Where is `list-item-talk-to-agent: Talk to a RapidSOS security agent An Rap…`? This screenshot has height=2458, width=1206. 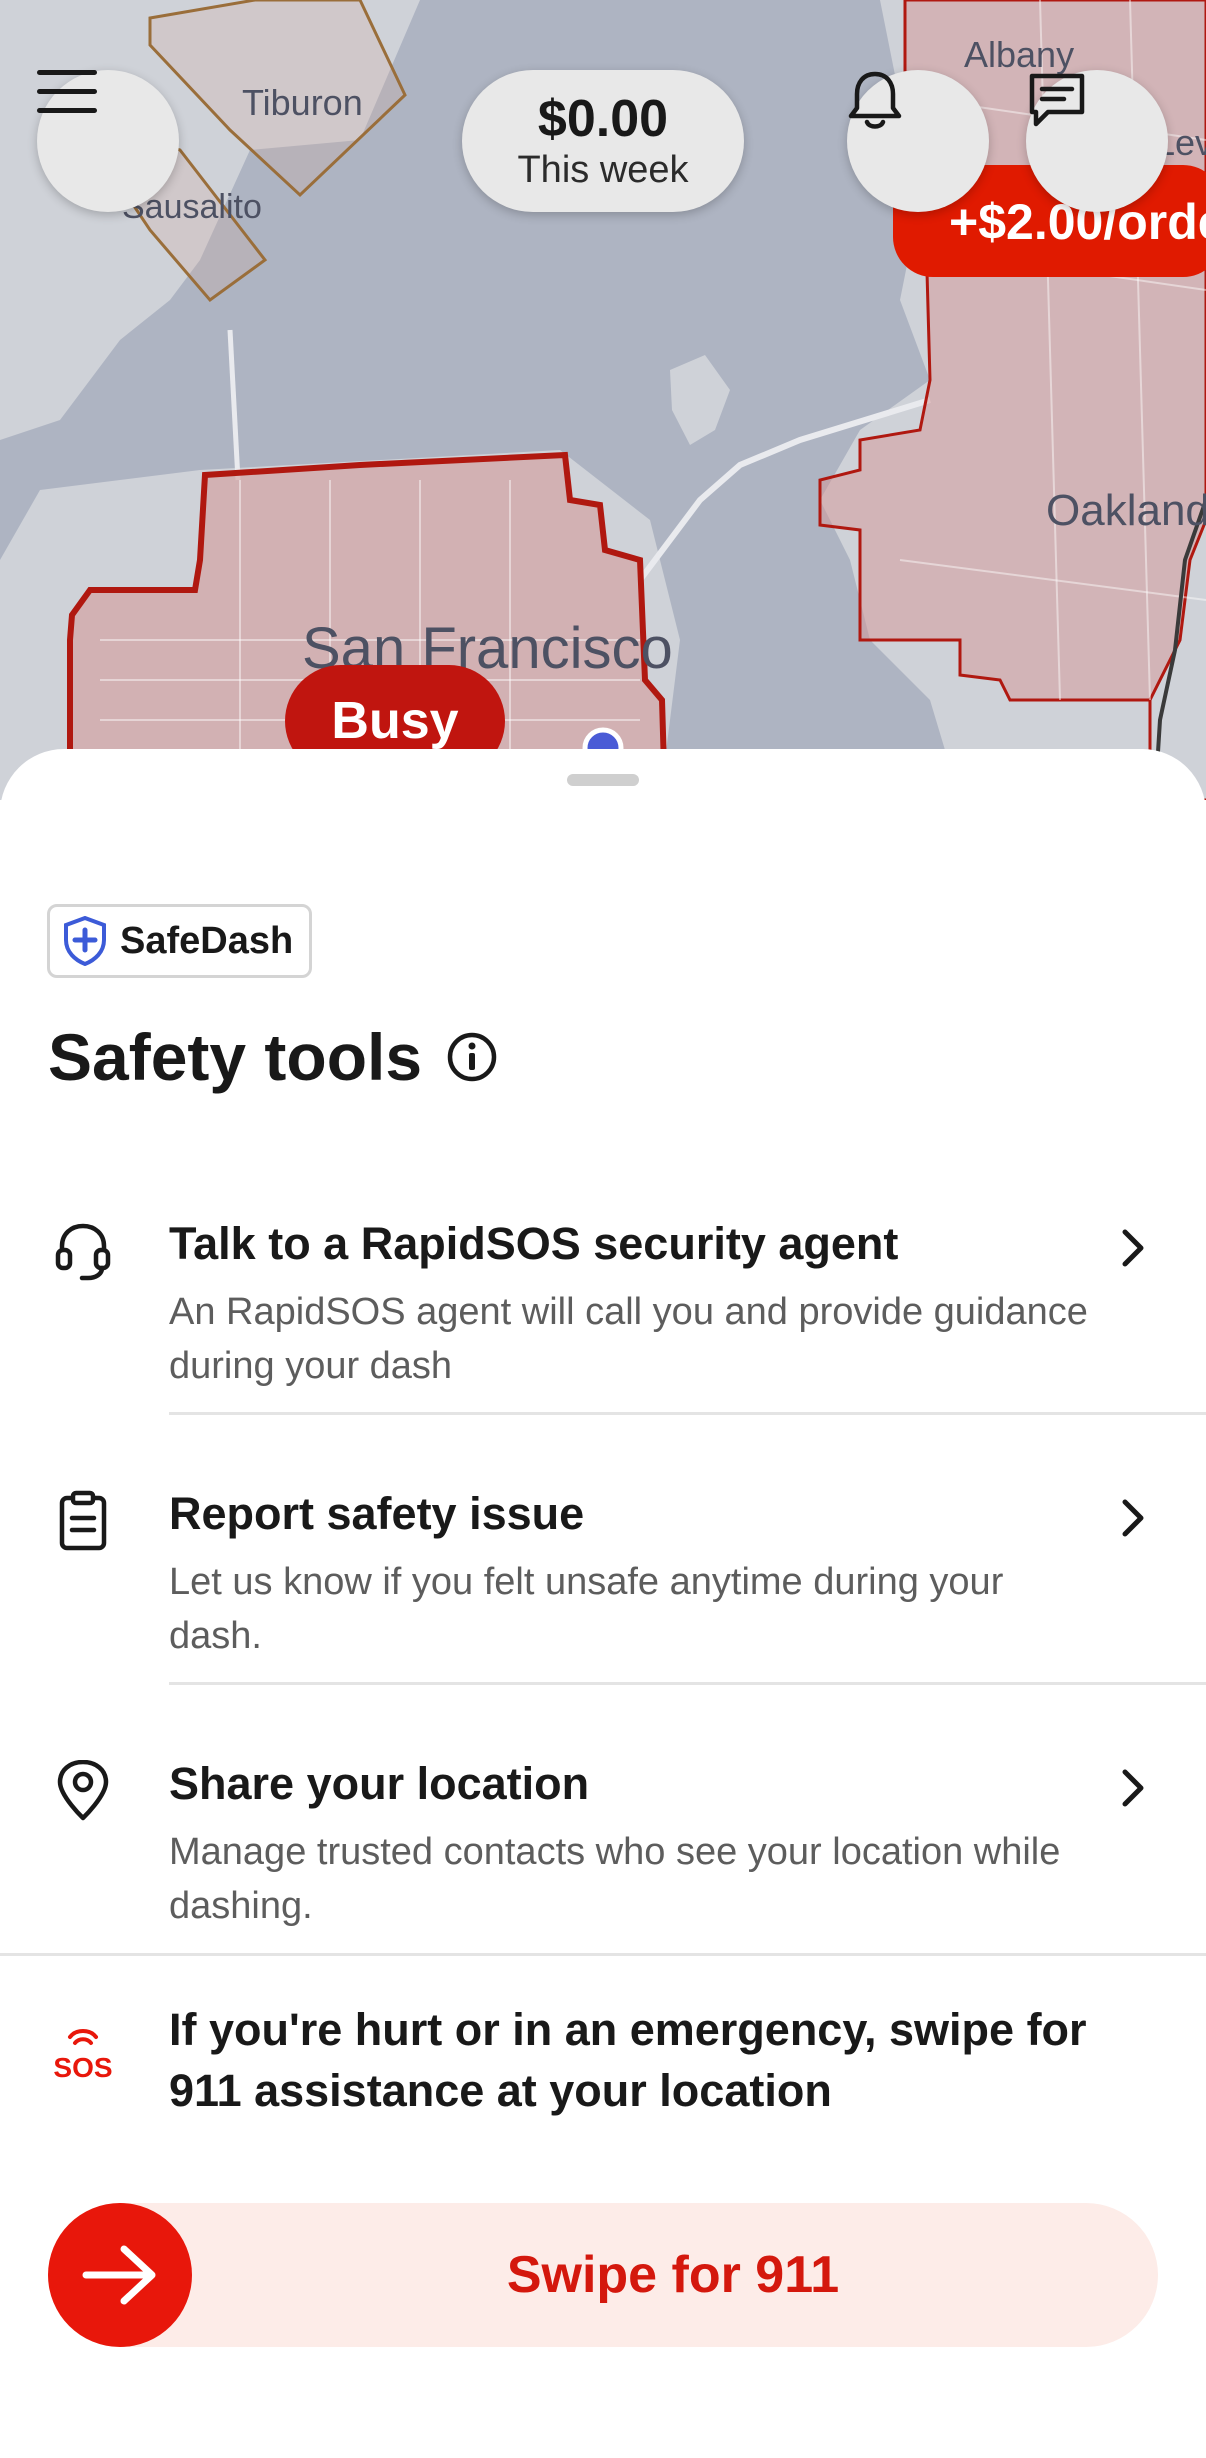
list-item-talk-to-agent: Talk to a RapidSOS security agent An Rap… is located at coordinates (603, 1325).